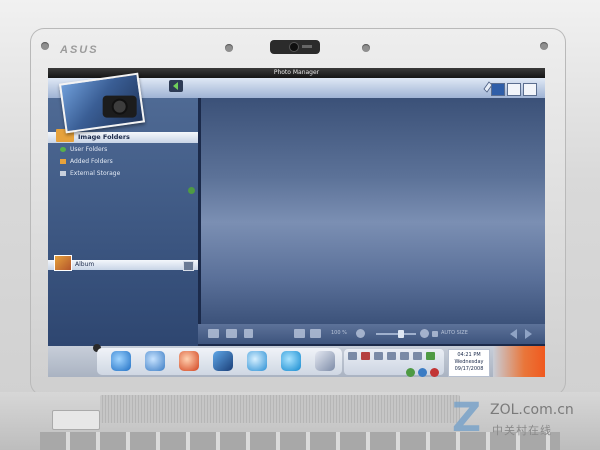 Image resolution: width=600 pixels, height=450 pixels. What do you see at coordinates (95, 173) in the screenshot?
I see `sidebar-item-label: External Storage` at bounding box center [95, 173].